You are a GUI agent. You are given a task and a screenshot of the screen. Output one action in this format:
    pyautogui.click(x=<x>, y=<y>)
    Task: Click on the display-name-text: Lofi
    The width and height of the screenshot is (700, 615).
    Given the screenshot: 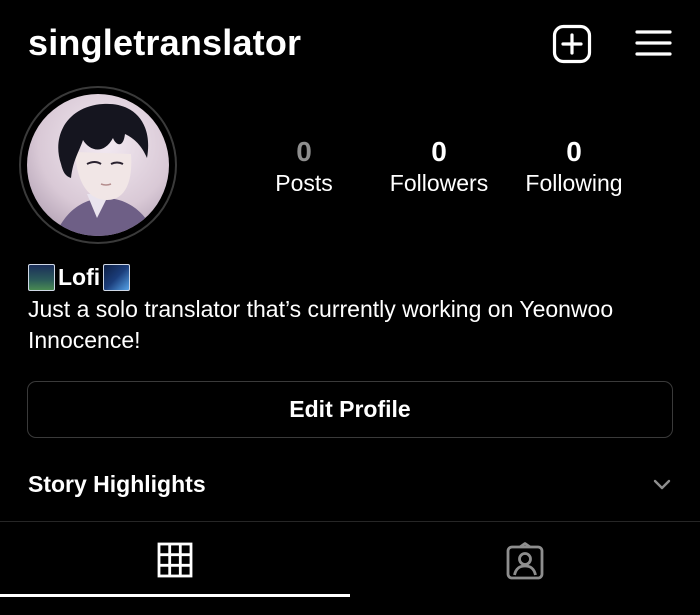 What is the action you would take?
    pyautogui.click(x=79, y=277)
    